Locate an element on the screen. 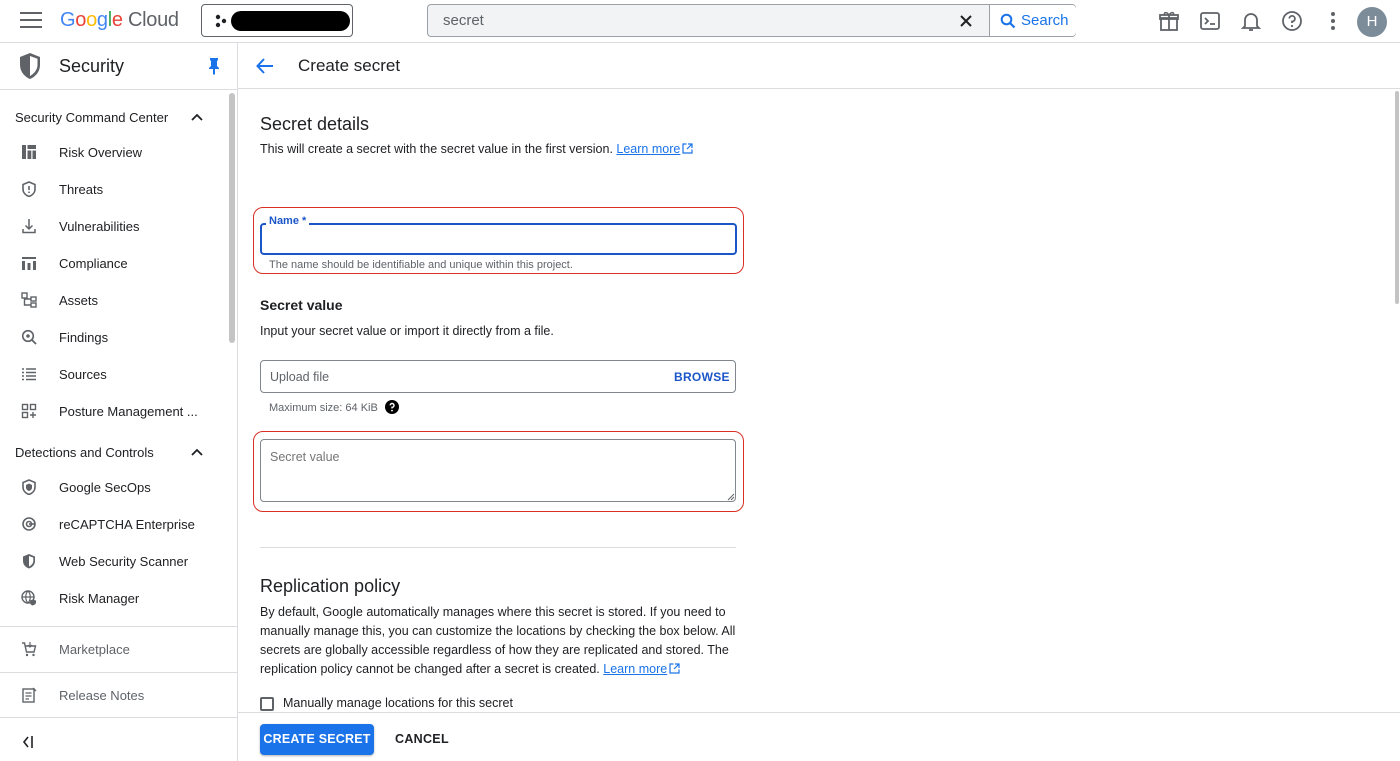 This screenshot has width=1400, height=761. sidebar-item-marketplace: Marketplace is located at coordinates (118, 648).